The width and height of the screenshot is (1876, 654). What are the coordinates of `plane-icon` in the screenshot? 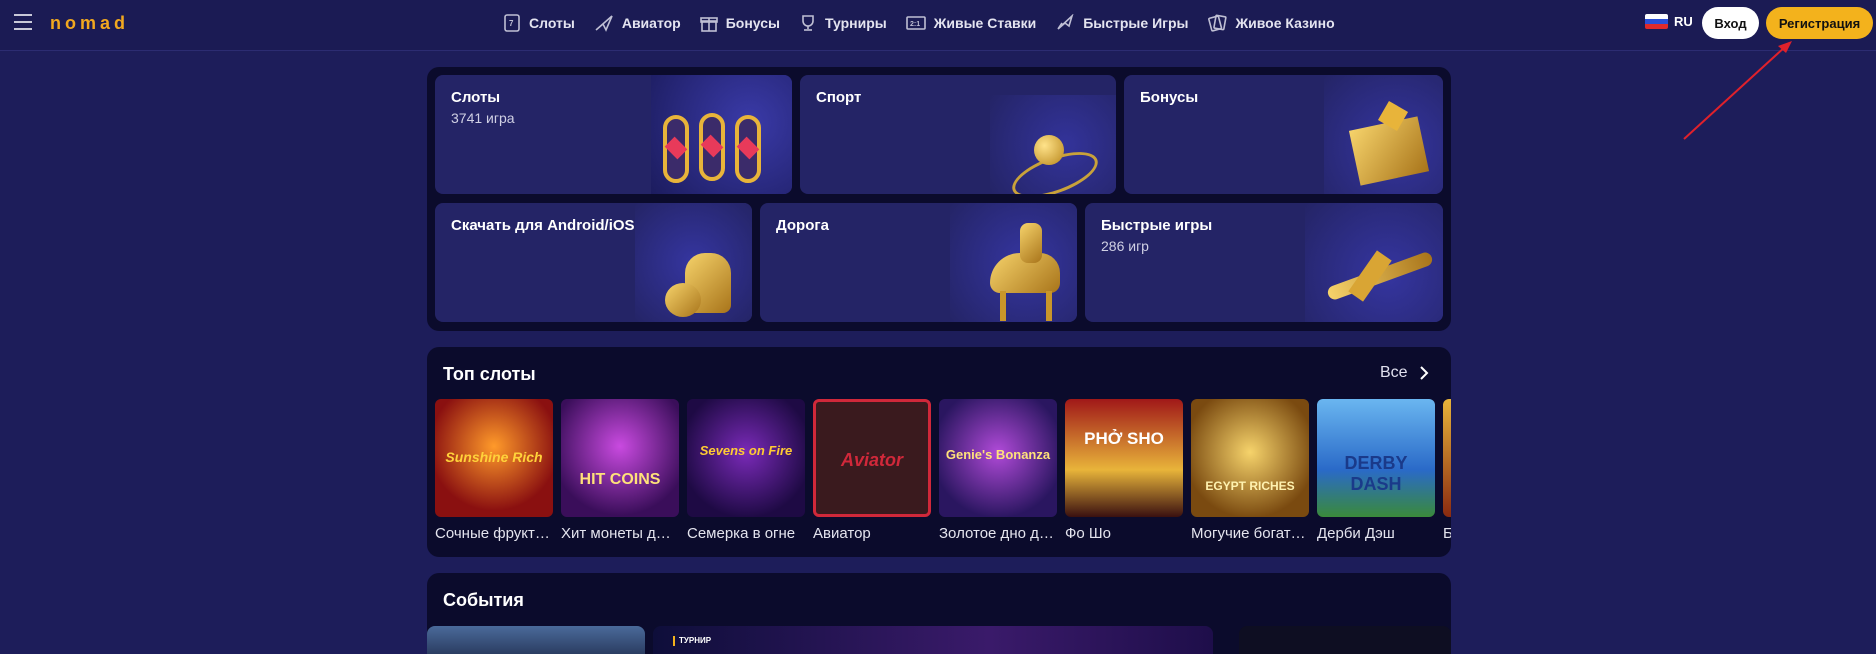 It's located at (604, 23).